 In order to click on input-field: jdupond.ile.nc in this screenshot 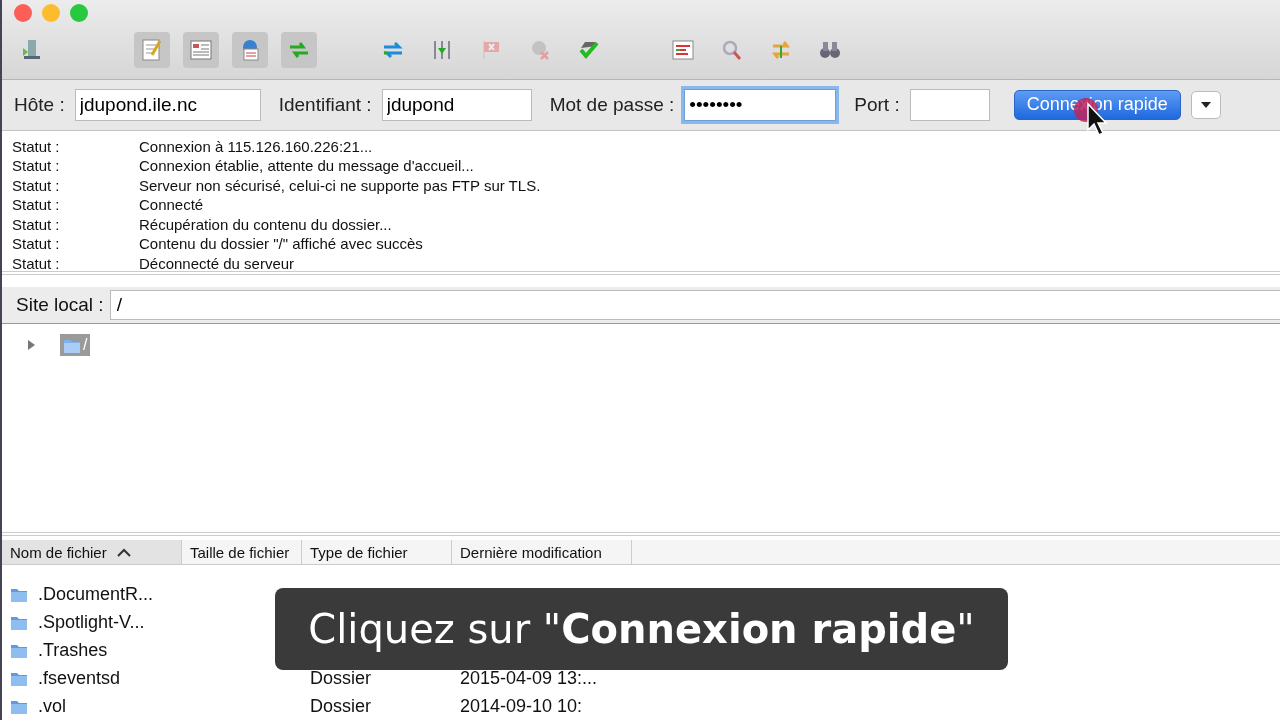, I will do `click(167, 104)`.